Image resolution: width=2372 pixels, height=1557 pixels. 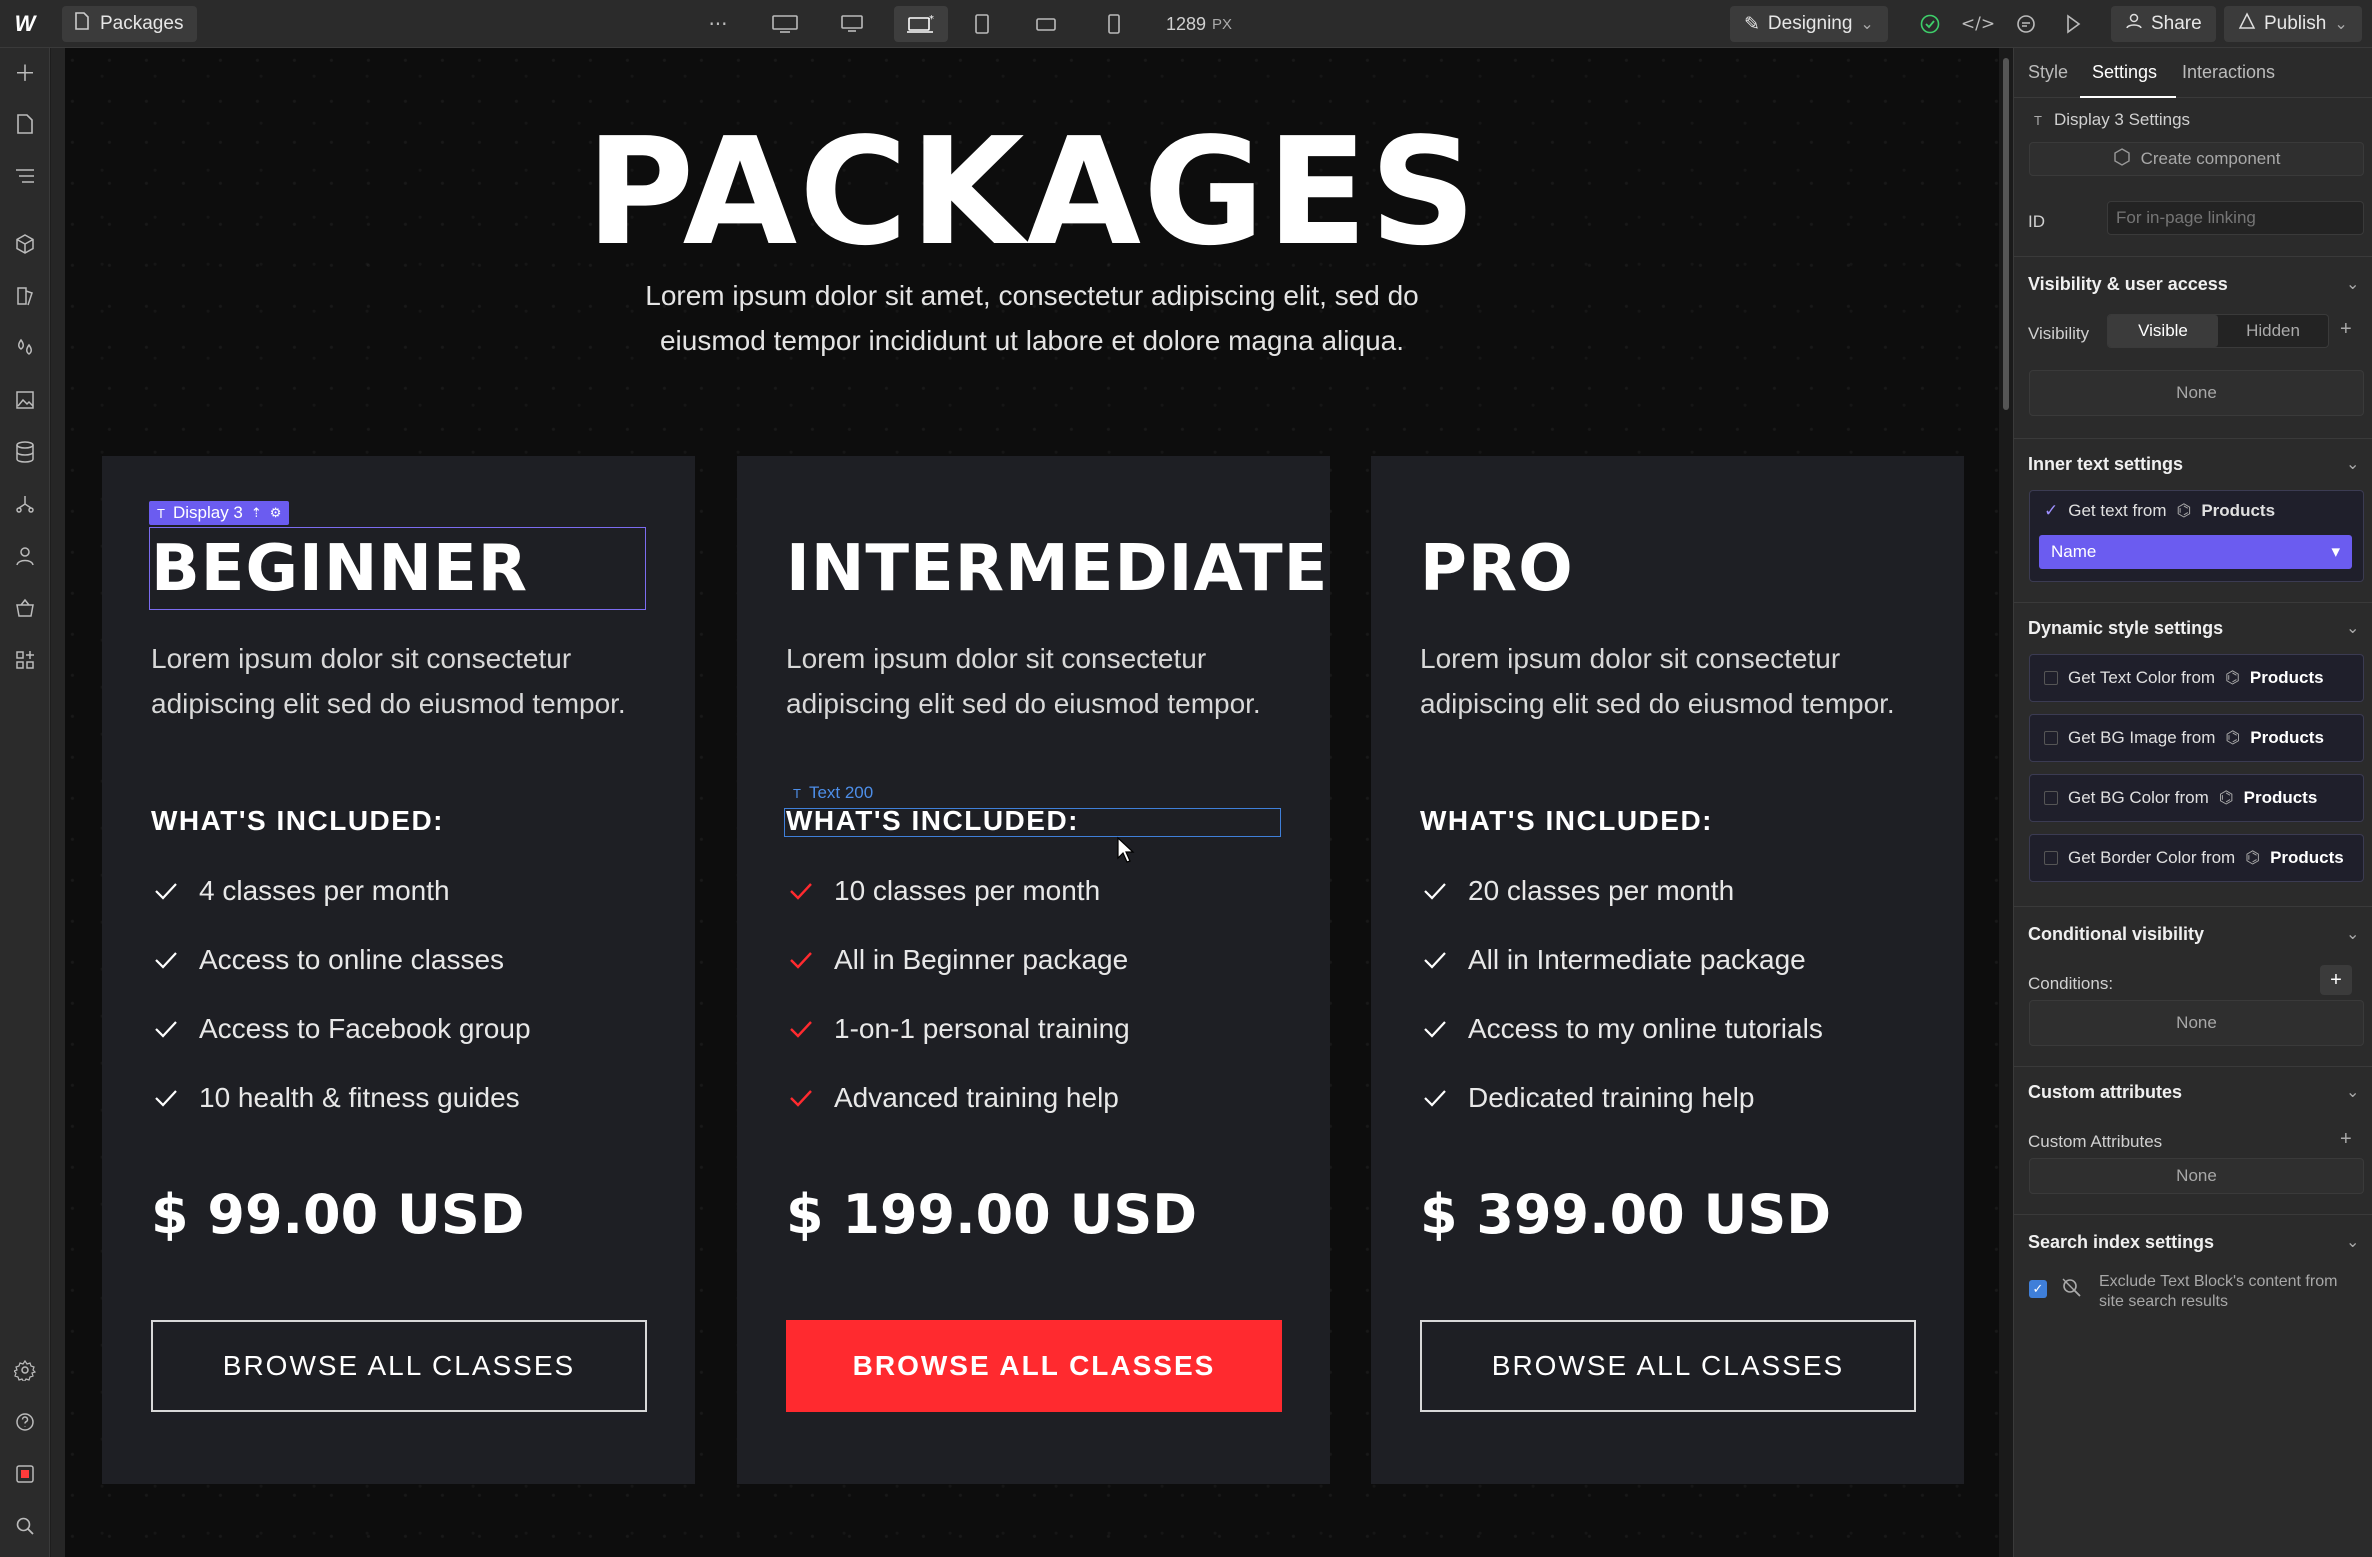 What do you see at coordinates (852, 24) in the screenshot?
I see `breakpoint-desktop-icon` at bounding box center [852, 24].